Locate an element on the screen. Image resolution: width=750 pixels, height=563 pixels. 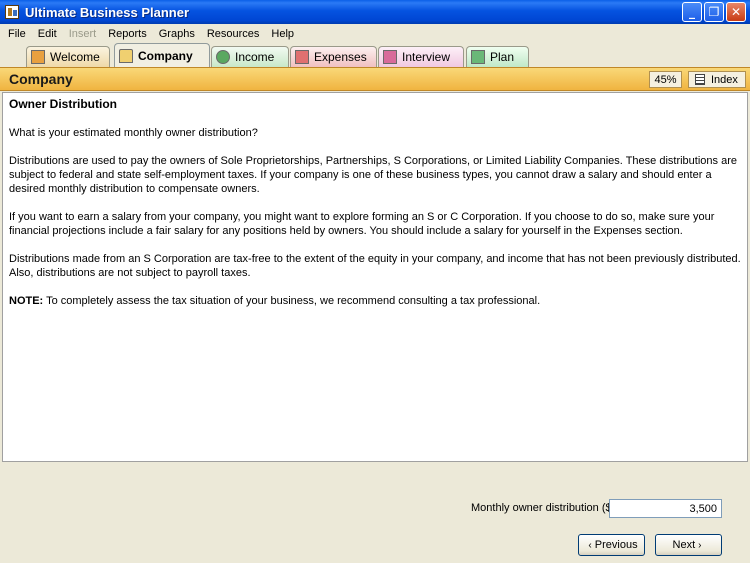
content-heading: Owner Distribution is located at coordinates (63, 104).